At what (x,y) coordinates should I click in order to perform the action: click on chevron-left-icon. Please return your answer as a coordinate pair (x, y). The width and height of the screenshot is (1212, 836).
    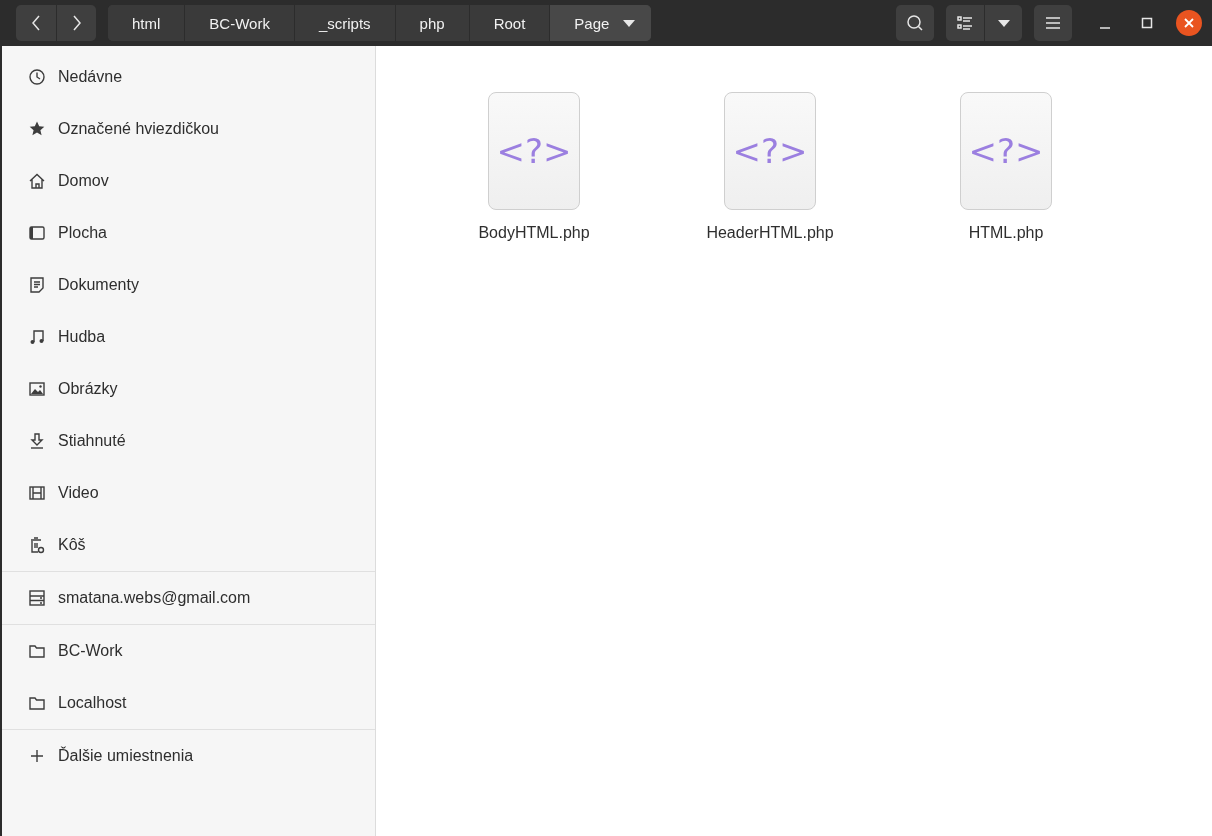
    Looking at the image, I should click on (36, 23).